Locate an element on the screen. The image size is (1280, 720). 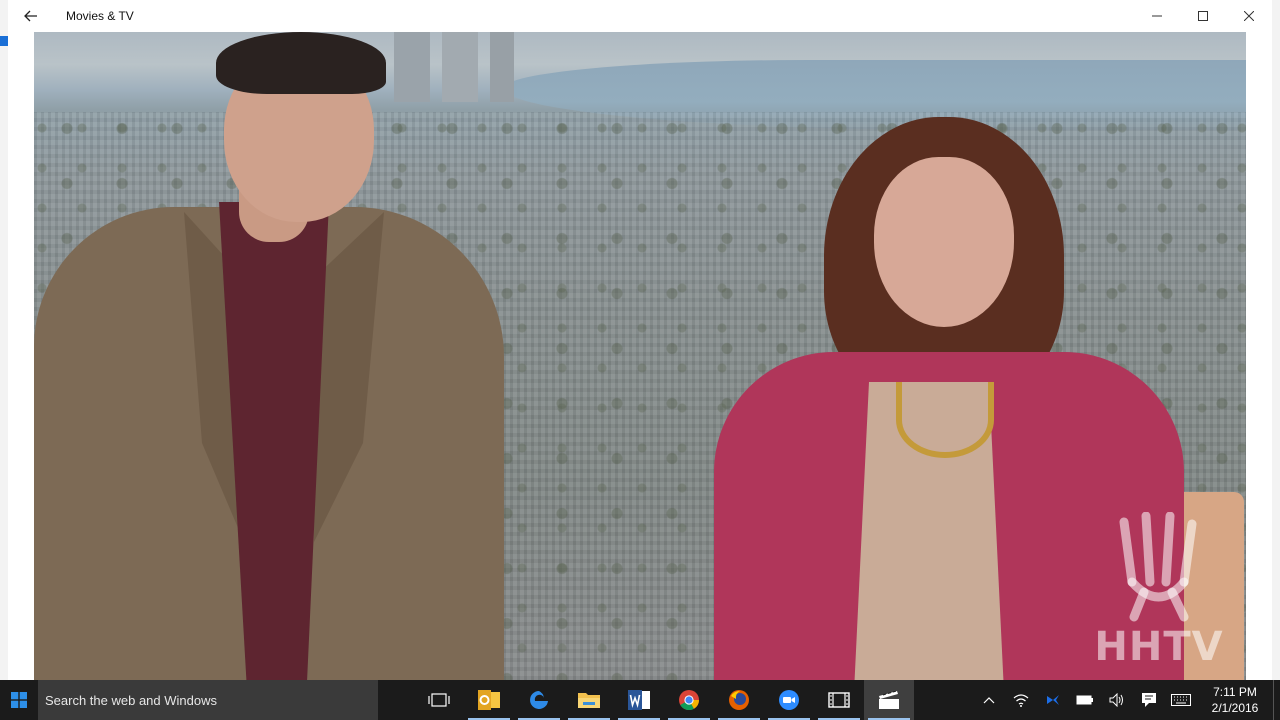
notification-icon is located at coordinates (1149, 700).